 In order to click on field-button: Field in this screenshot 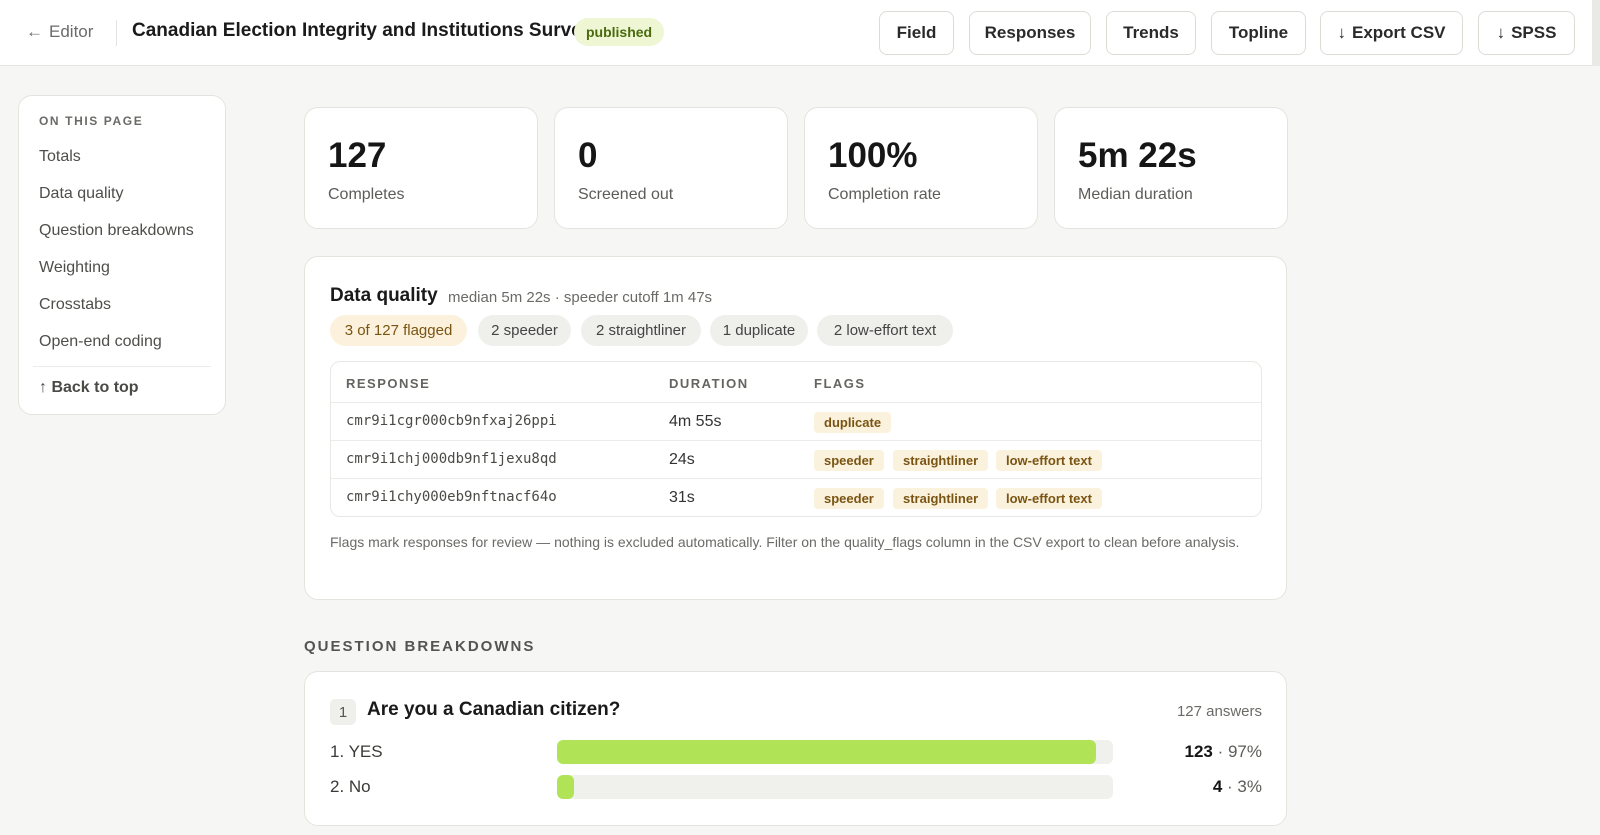, I will do `click(916, 33)`.